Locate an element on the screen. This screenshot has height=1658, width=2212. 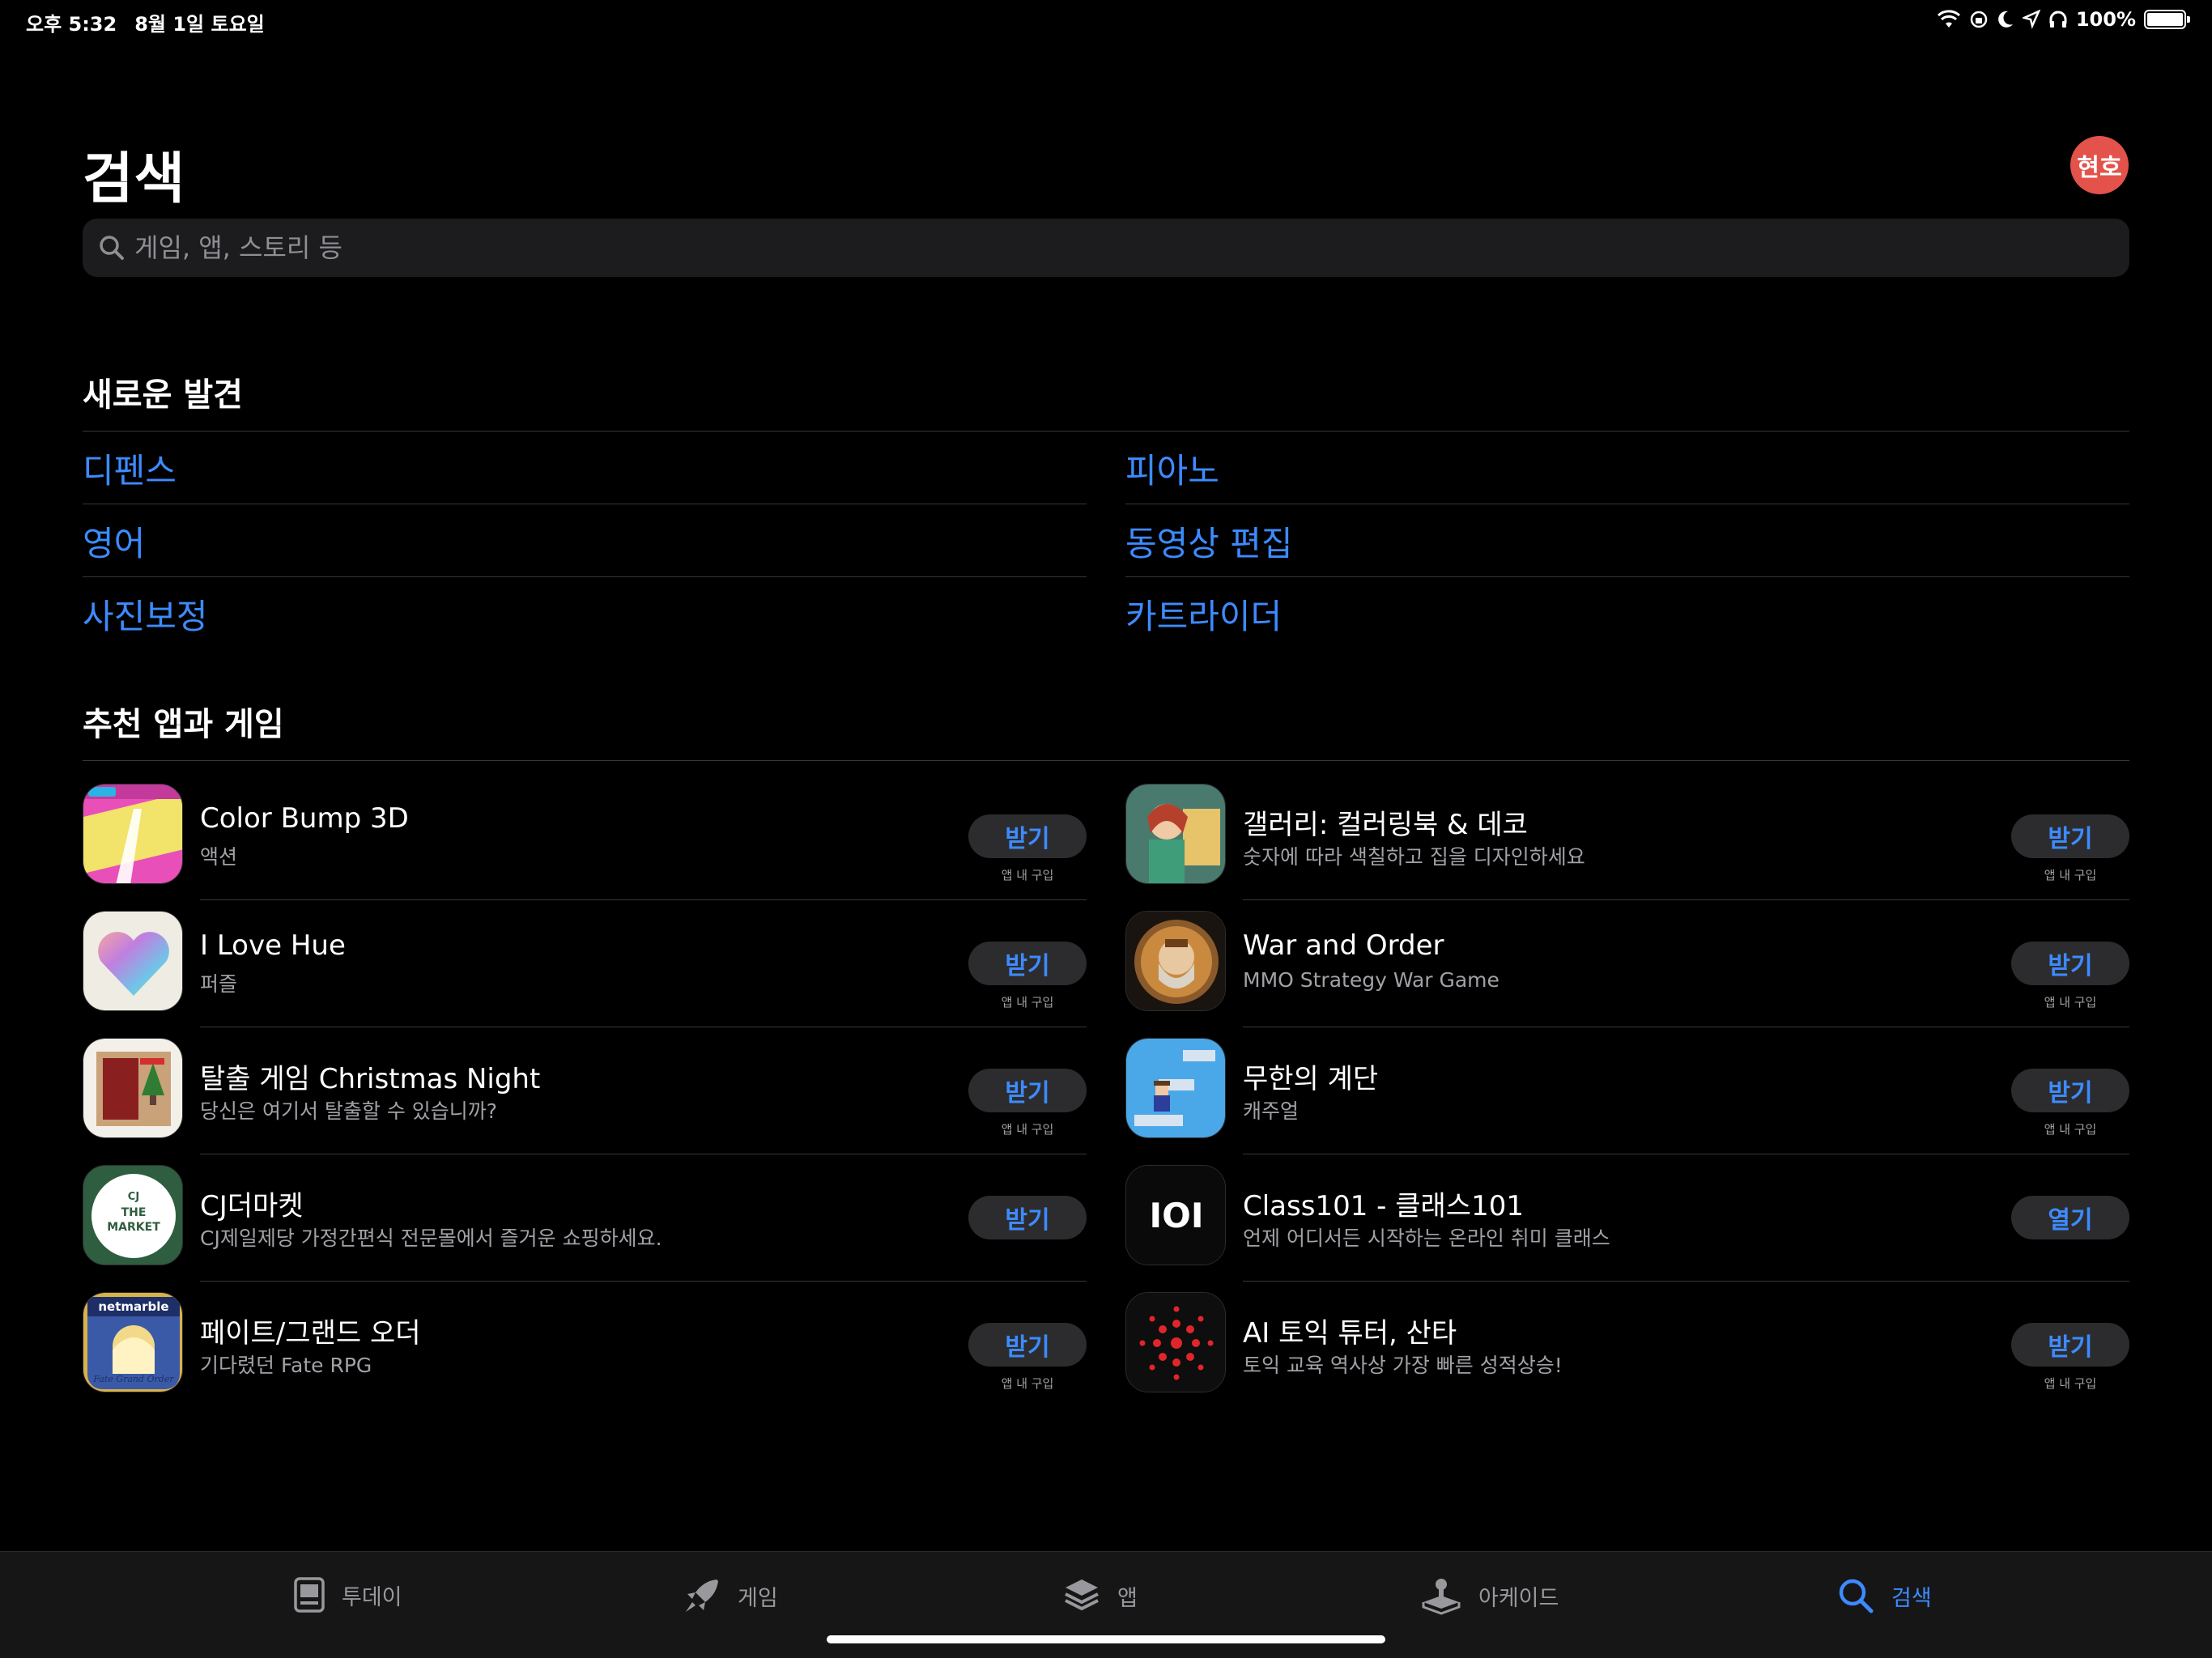
status-date: 8월 1일 토요일 is located at coordinates (200, 24).